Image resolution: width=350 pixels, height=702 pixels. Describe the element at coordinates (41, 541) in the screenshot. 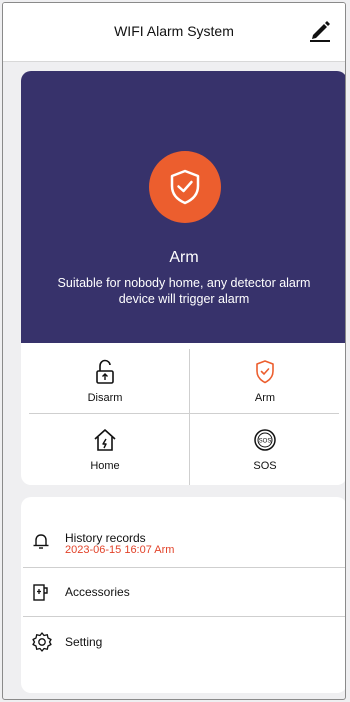

I see `bell-icon` at that location.